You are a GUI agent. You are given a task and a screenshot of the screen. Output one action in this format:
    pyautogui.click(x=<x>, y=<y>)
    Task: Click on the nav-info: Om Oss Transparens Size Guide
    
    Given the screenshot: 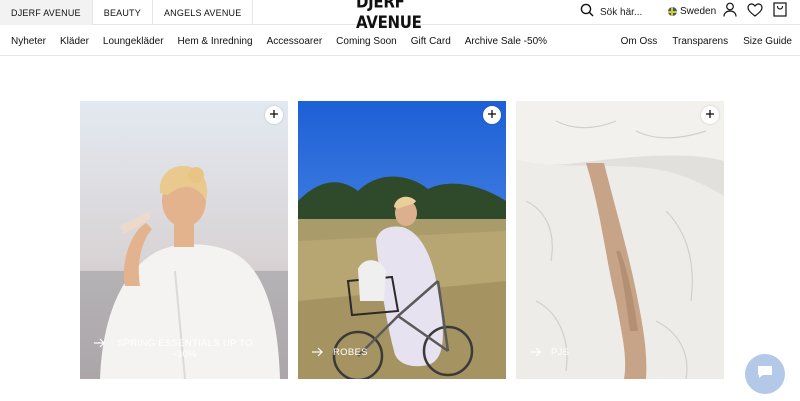 What is the action you would take?
    pyautogui.click(x=699, y=41)
    